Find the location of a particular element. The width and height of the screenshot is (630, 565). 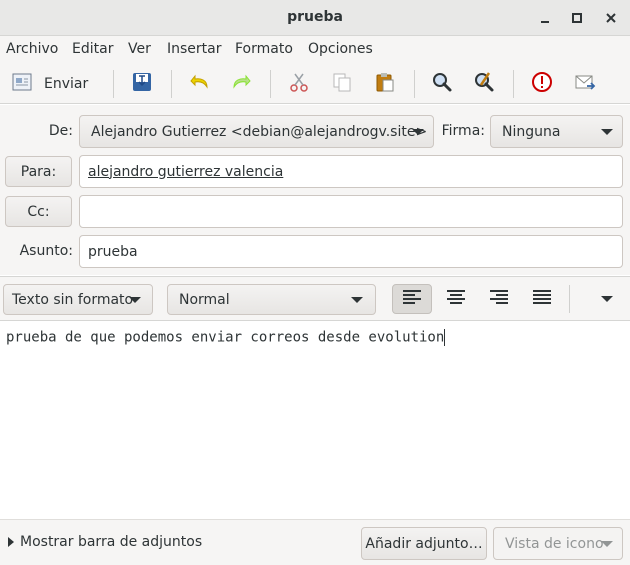

undo-button is located at coordinates (200, 84).